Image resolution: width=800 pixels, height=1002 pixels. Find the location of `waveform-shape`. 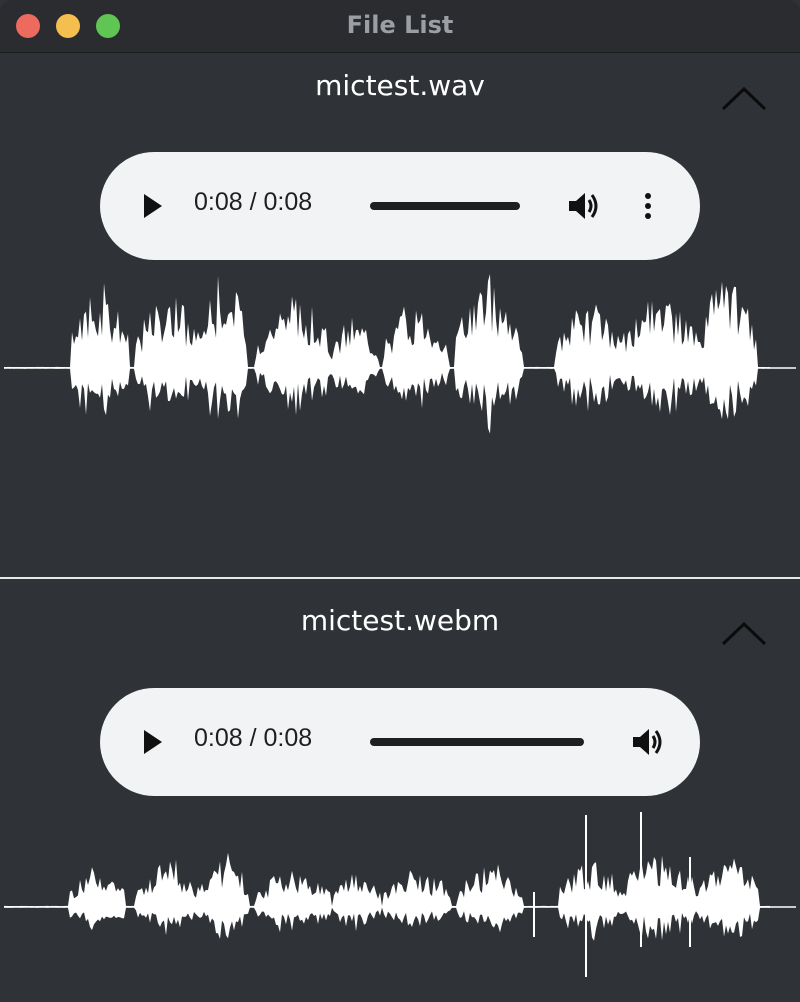

waveform-shape is located at coordinates (387, 896).